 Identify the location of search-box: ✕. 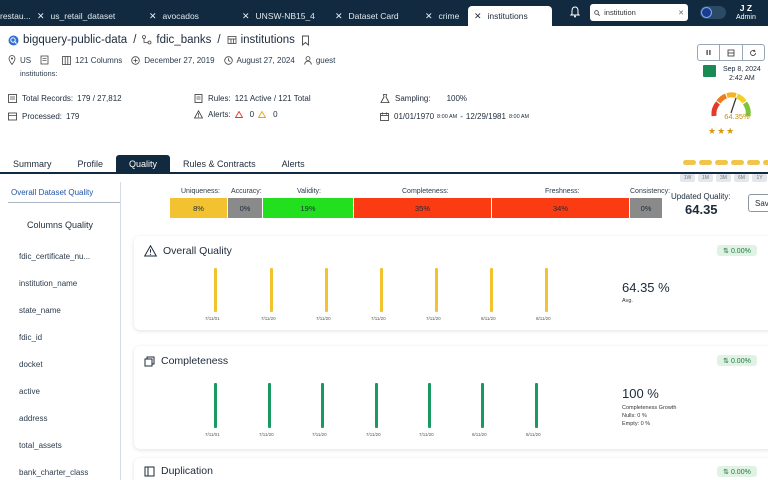
(639, 12).